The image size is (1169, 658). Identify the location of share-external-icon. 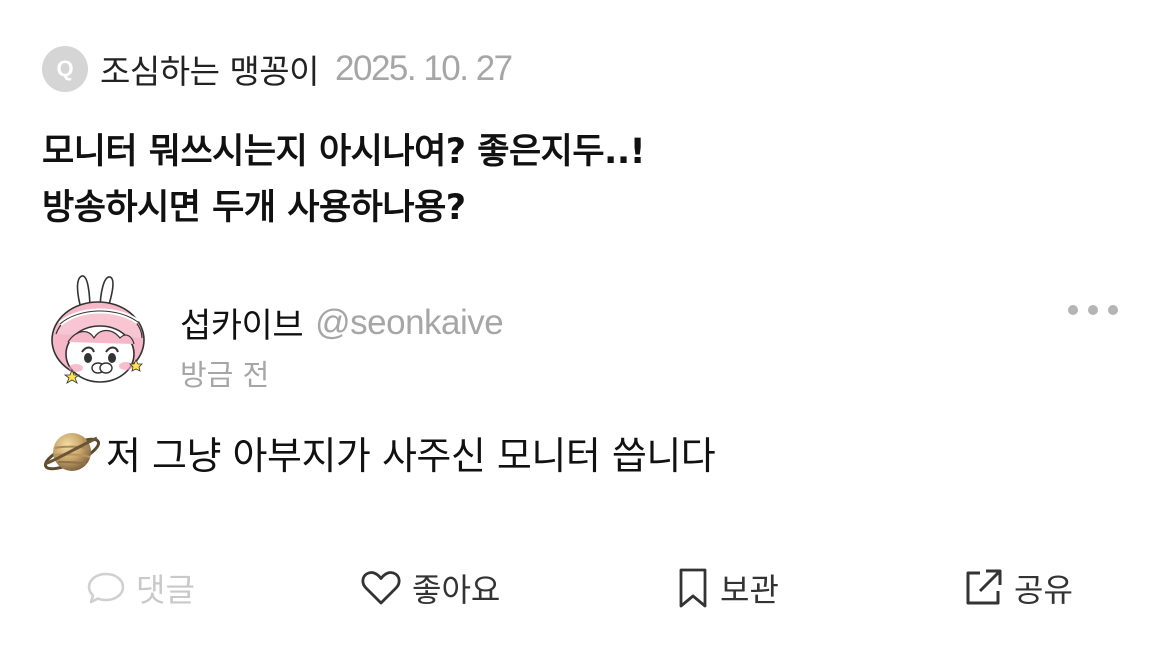
(984, 587).